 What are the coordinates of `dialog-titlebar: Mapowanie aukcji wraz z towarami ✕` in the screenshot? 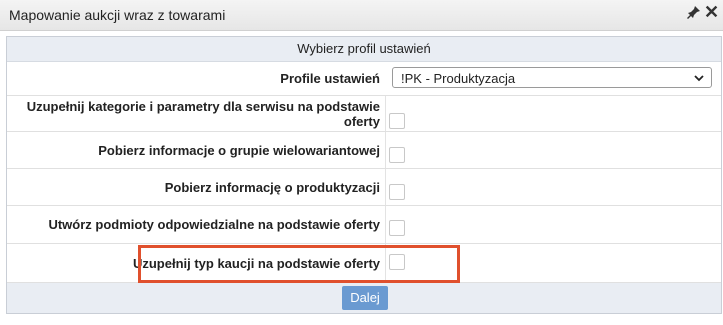 It's located at (361, 15).